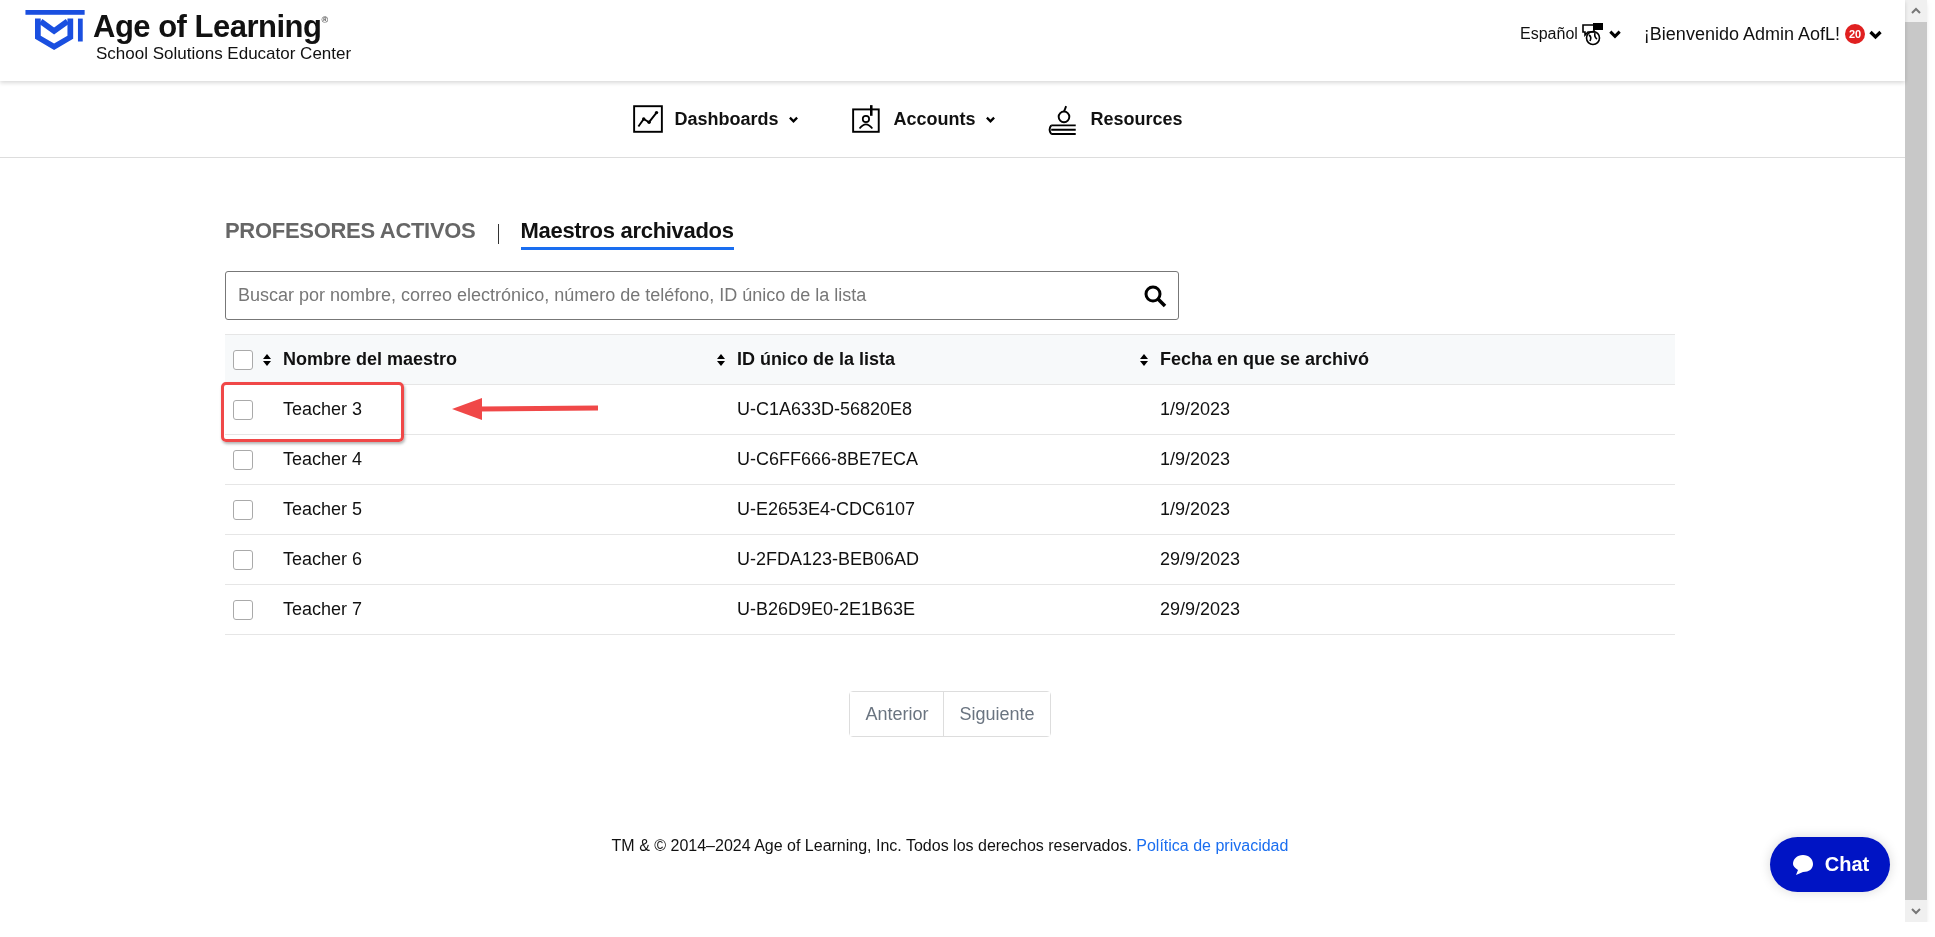 The width and height of the screenshot is (1935, 937). What do you see at coordinates (702, 295) in the screenshot?
I see `search-field: Buscar por nombre, correo electrónico, número de teléfono, ID único de la lista` at bounding box center [702, 295].